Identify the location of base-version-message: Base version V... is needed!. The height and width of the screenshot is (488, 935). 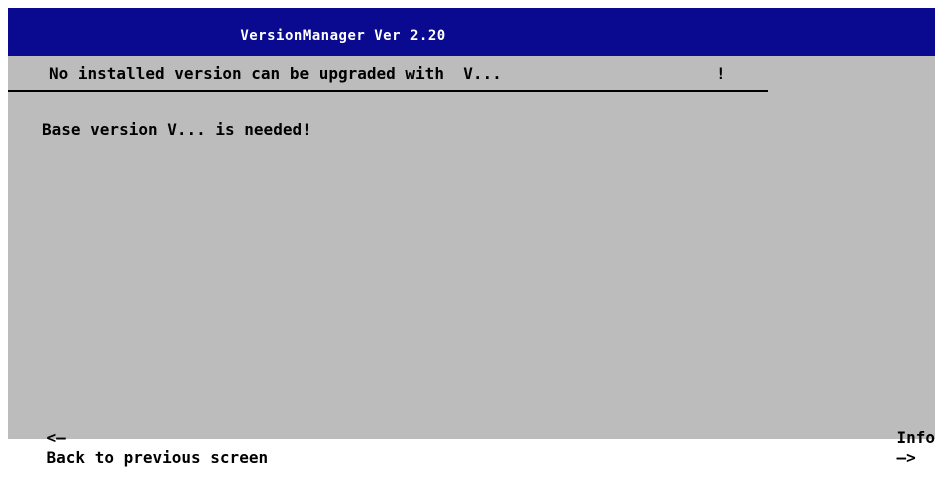
(177, 129).